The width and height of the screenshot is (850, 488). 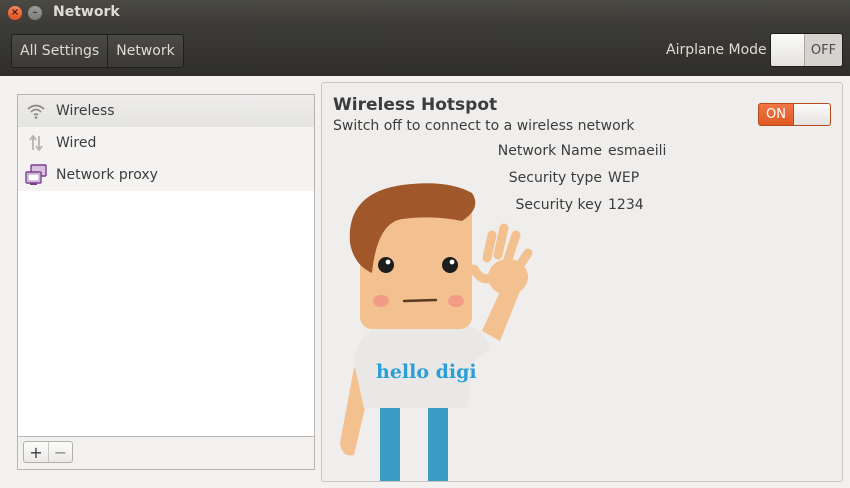 I want to click on sidebar-item-wired: Wired, so click(x=166, y=143).